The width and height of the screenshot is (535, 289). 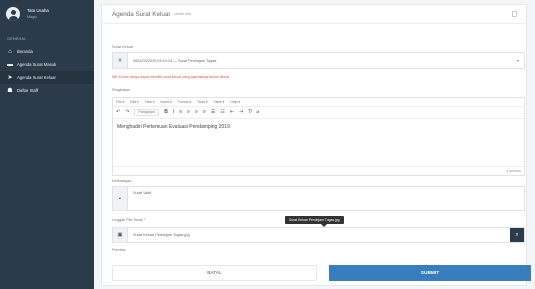 I want to click on menu-tools: Tools ▾, so click(x=202, y=102).